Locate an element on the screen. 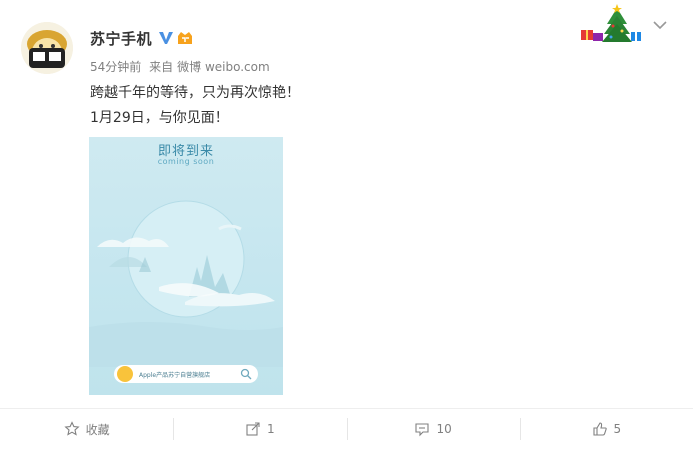 The height and width of the screenshot is (449, 693). post-source: 微博 weibo.com is located at coordinates (223, 67).